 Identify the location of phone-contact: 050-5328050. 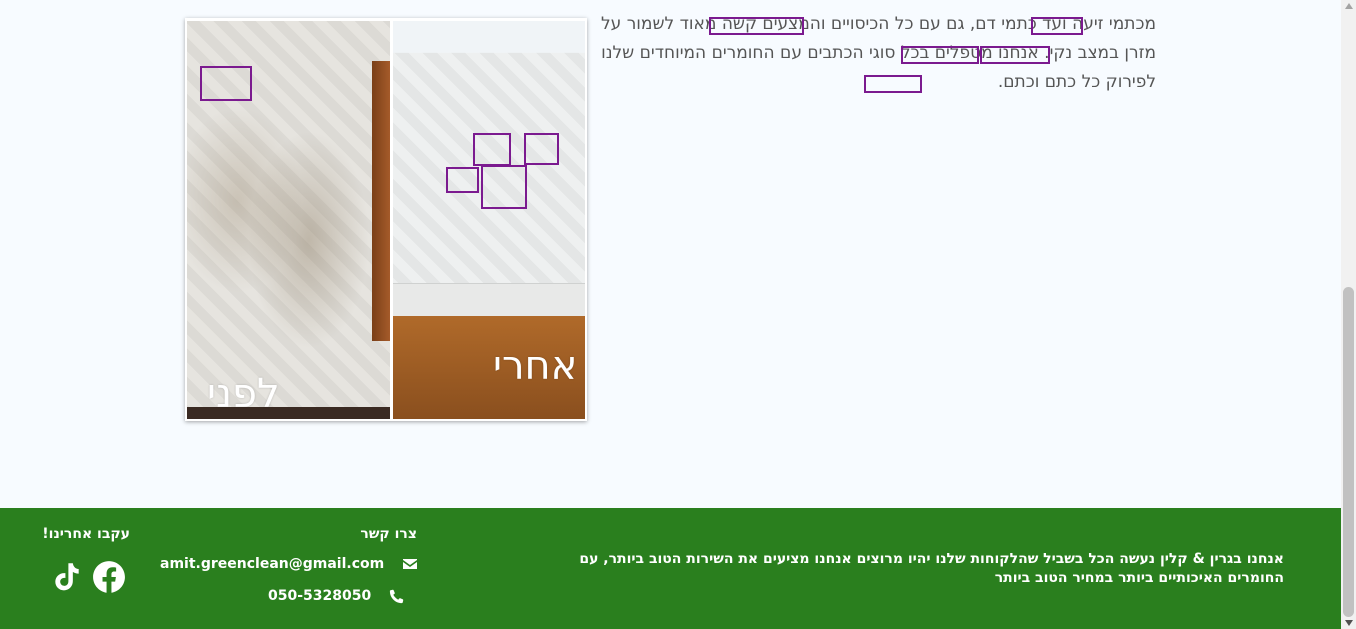
(336, 596).